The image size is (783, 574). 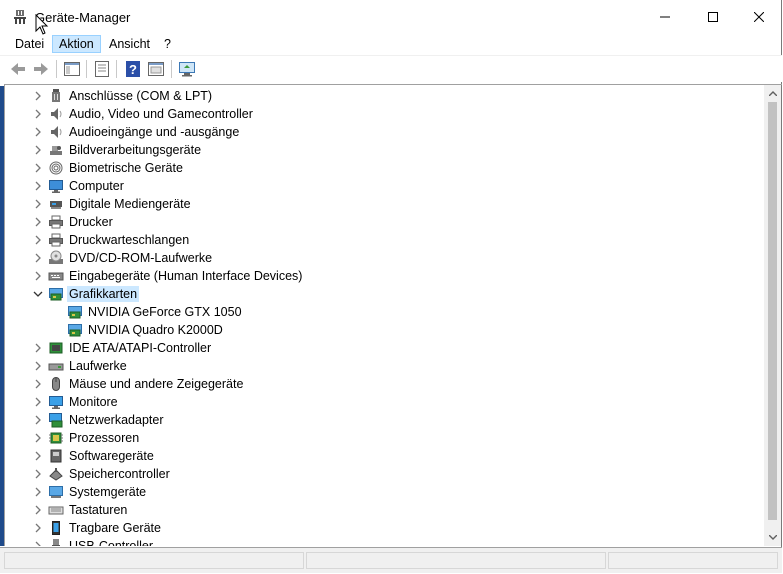 What do you see at coordinates (93, 402) in the screenshot?
I see `tree-item-label: Monitore` at bounding box center [93, 402].